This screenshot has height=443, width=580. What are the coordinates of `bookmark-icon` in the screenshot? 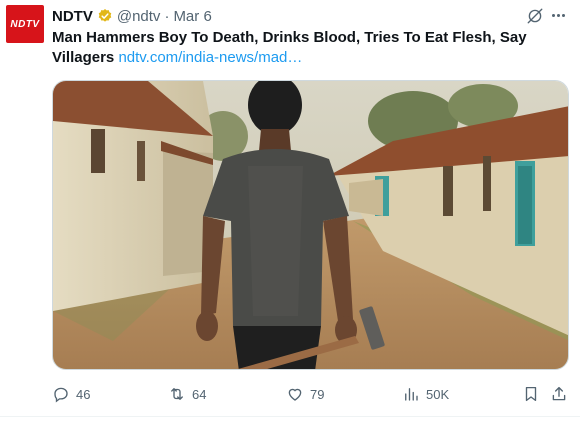 It's located at (531, 394).